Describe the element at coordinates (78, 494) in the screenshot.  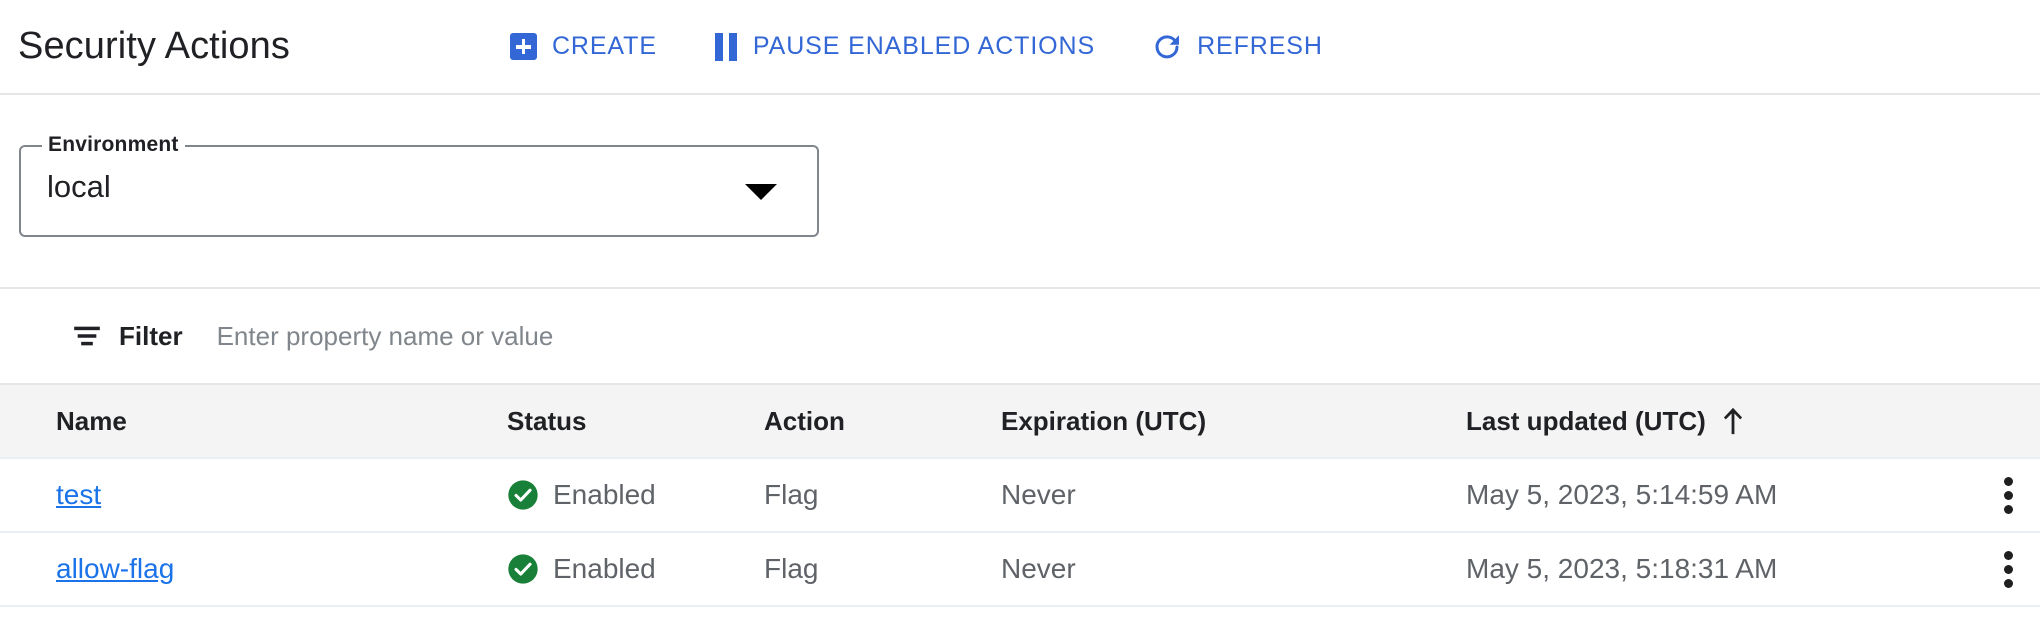
I see `action-name-link: test` at that location.